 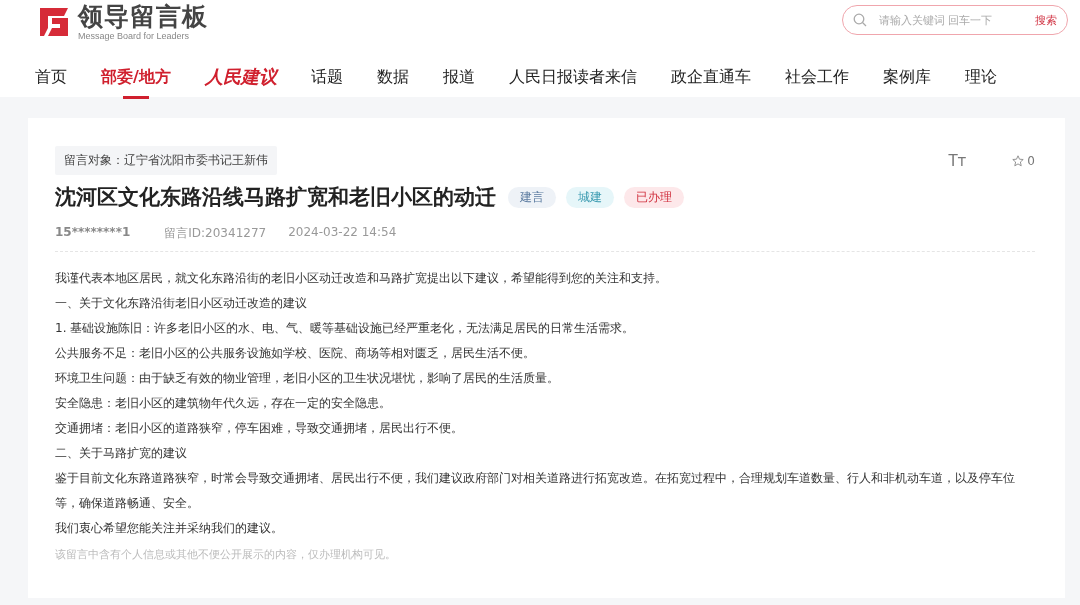 What do you see at coordinates (572, 82) in the screenshot?
I see `nav-tab: 人民日报读者来信` at bounding box center [572, 82].